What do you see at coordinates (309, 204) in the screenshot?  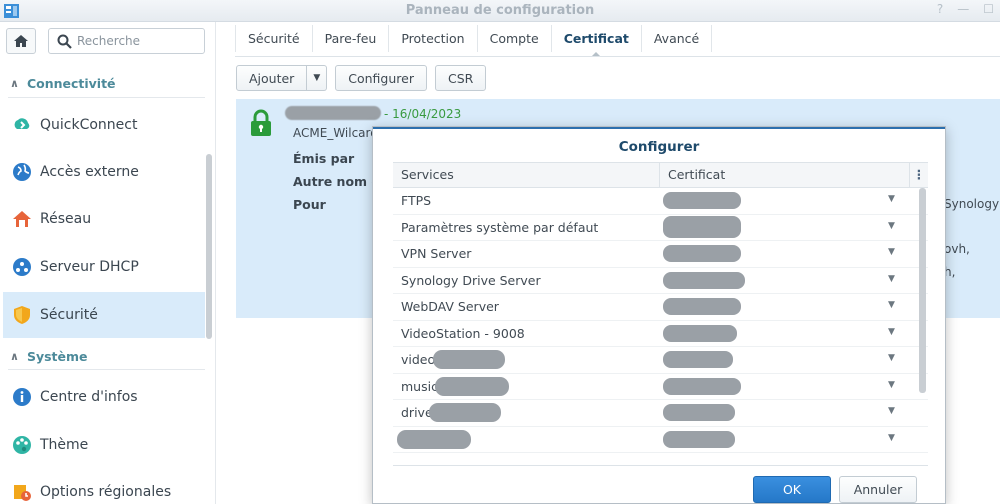 I see `cert-for-label: Pour` at bounding box center [309, 204].